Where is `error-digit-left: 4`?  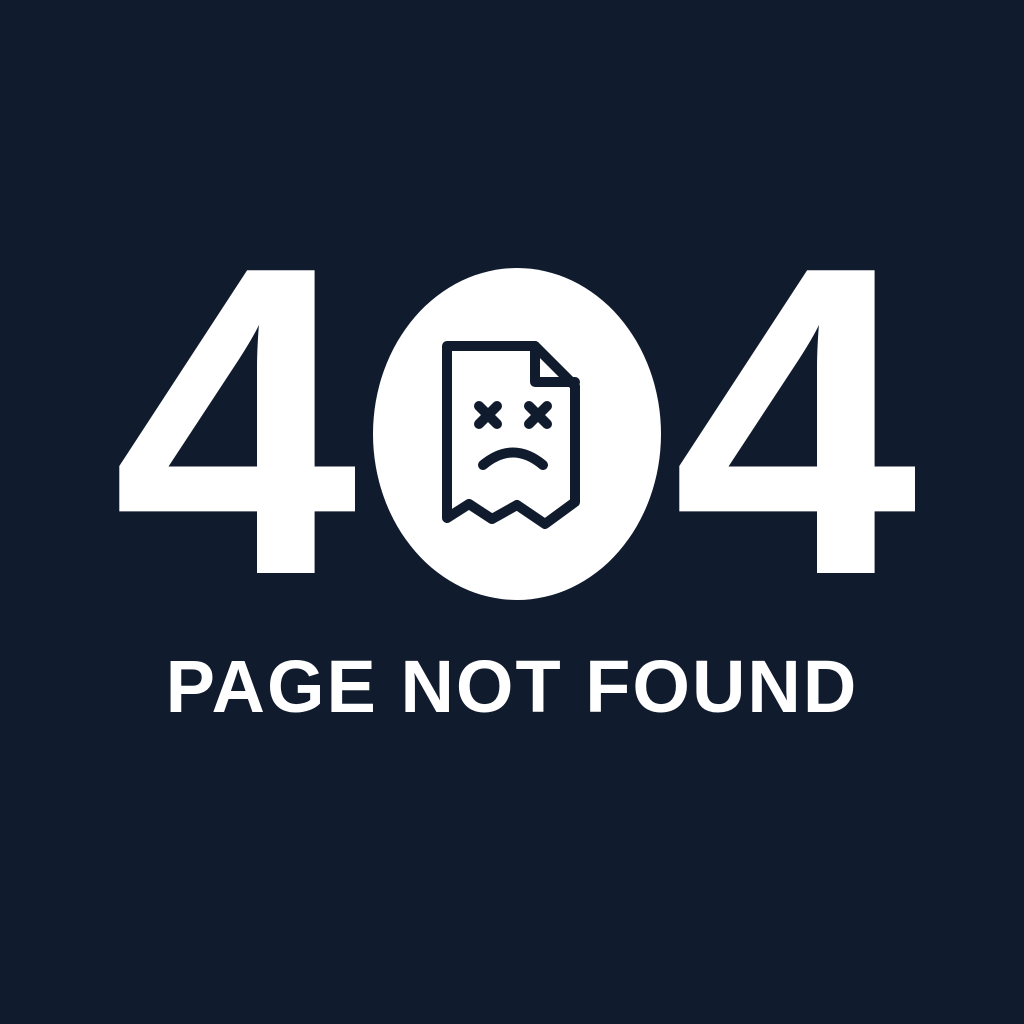 error-digit-left: 4 is located at coordinates (235, 421).